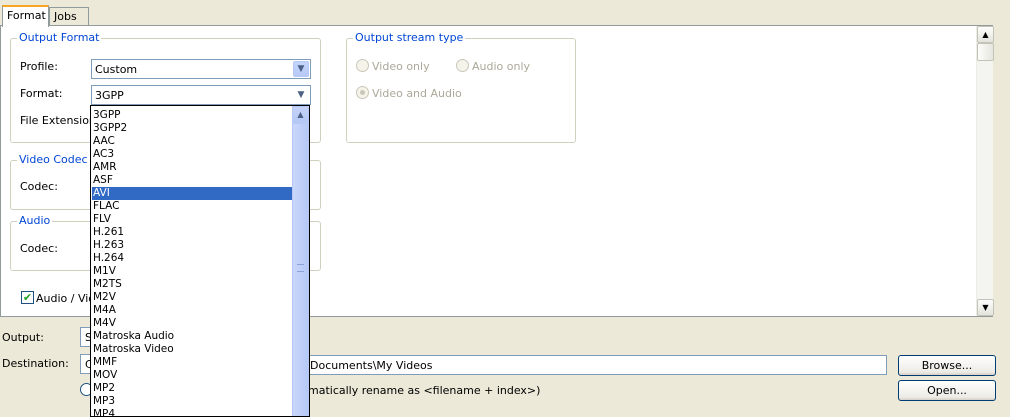  Describe the element at coordinates (39, 66) in the screenshot. I see `profile-label: Profile:` at that location.